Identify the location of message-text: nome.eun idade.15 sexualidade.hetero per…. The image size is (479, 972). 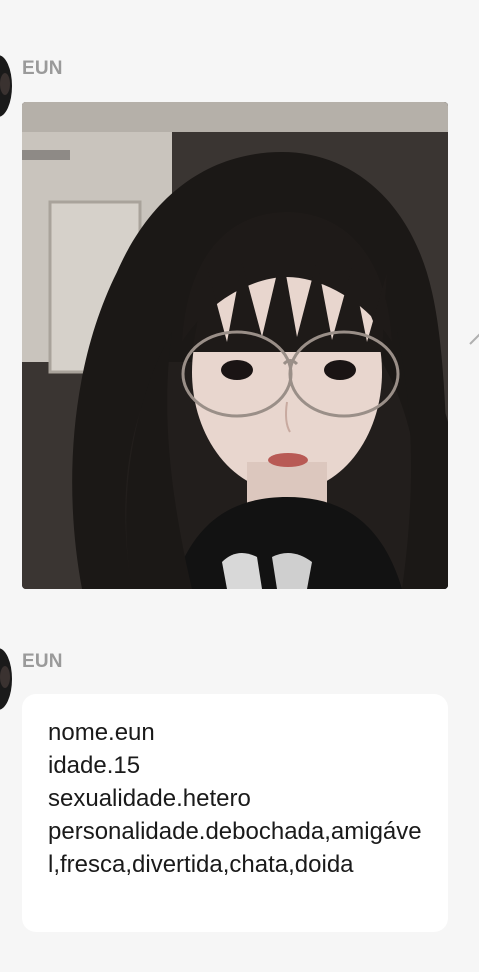
(235, 798).